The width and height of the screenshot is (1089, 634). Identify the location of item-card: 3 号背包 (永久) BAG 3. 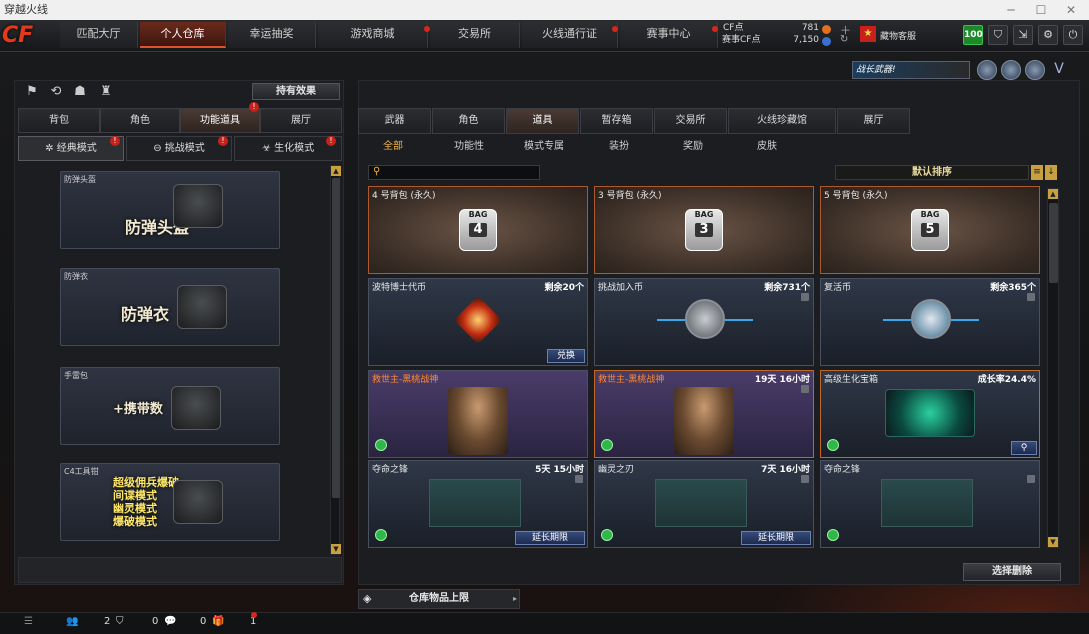
(704, 230).